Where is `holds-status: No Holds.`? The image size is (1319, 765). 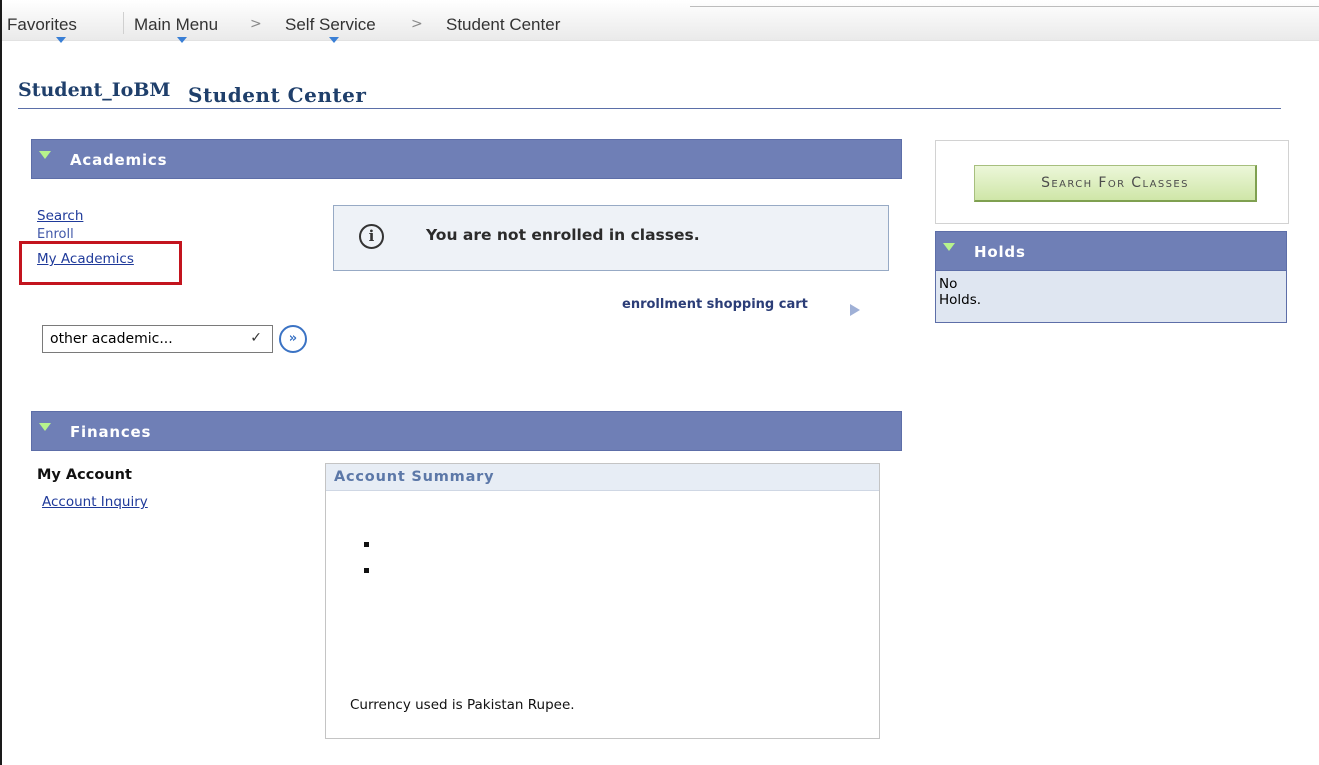
holds-status: No Holds. is located at coordinates (960, 292).